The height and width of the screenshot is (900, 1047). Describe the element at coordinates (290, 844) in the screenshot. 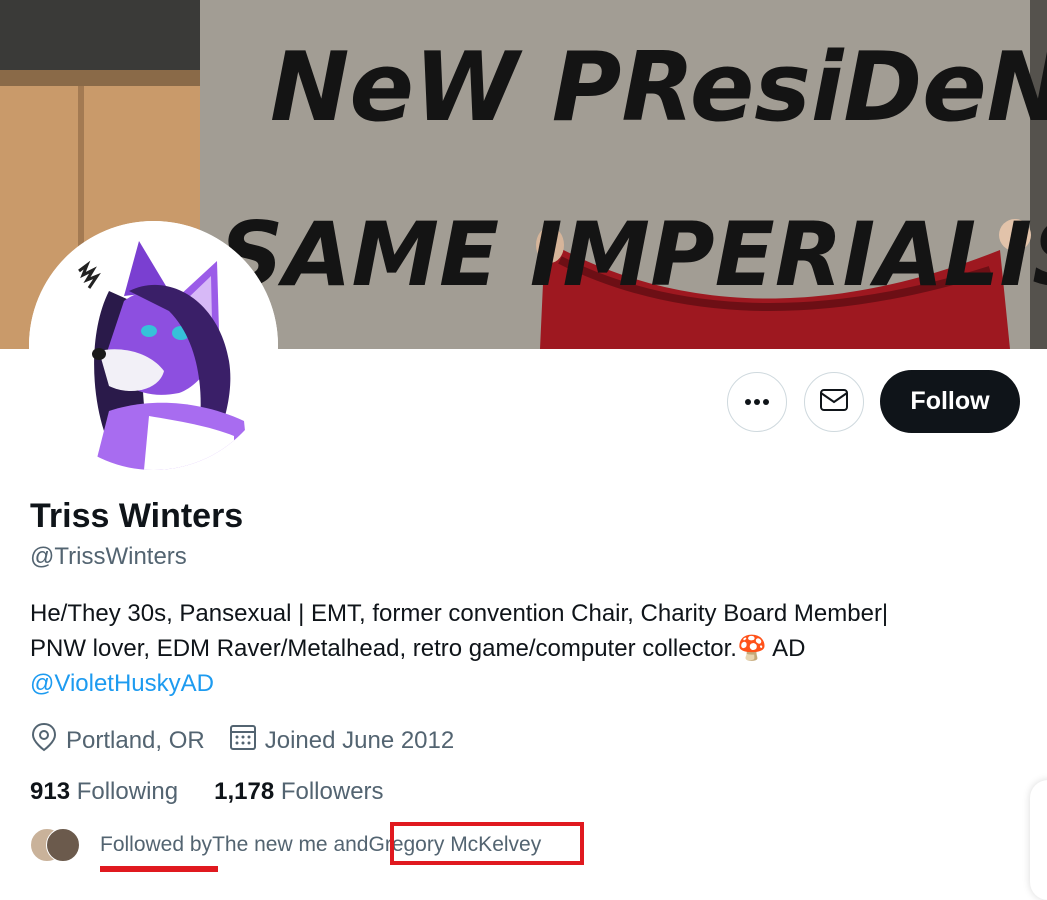

I see `followed-by-middle: The new me and` at that location.